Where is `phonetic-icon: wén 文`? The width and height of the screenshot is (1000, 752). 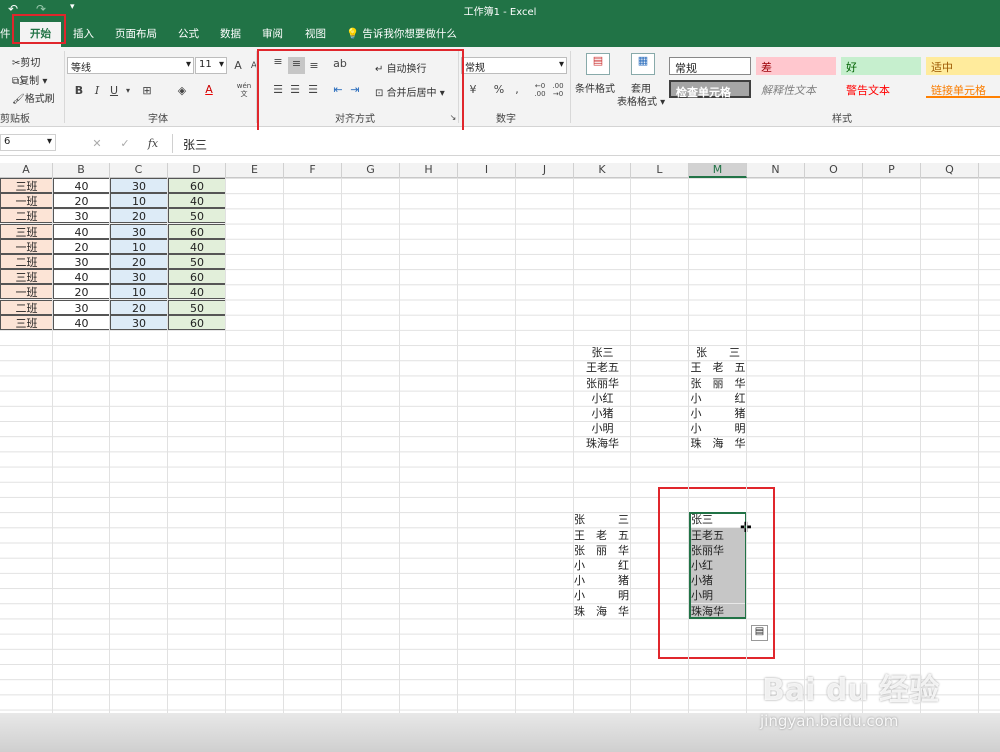 phonetic-icon: wén 文 is located at coordinates (244, 90).